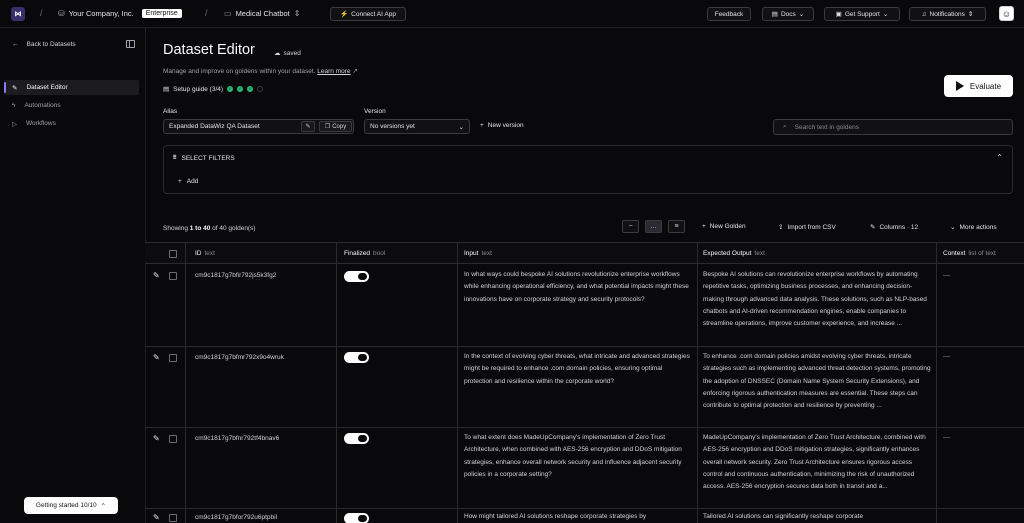  I want to click on select-all-checkbox, so click(173, 254).